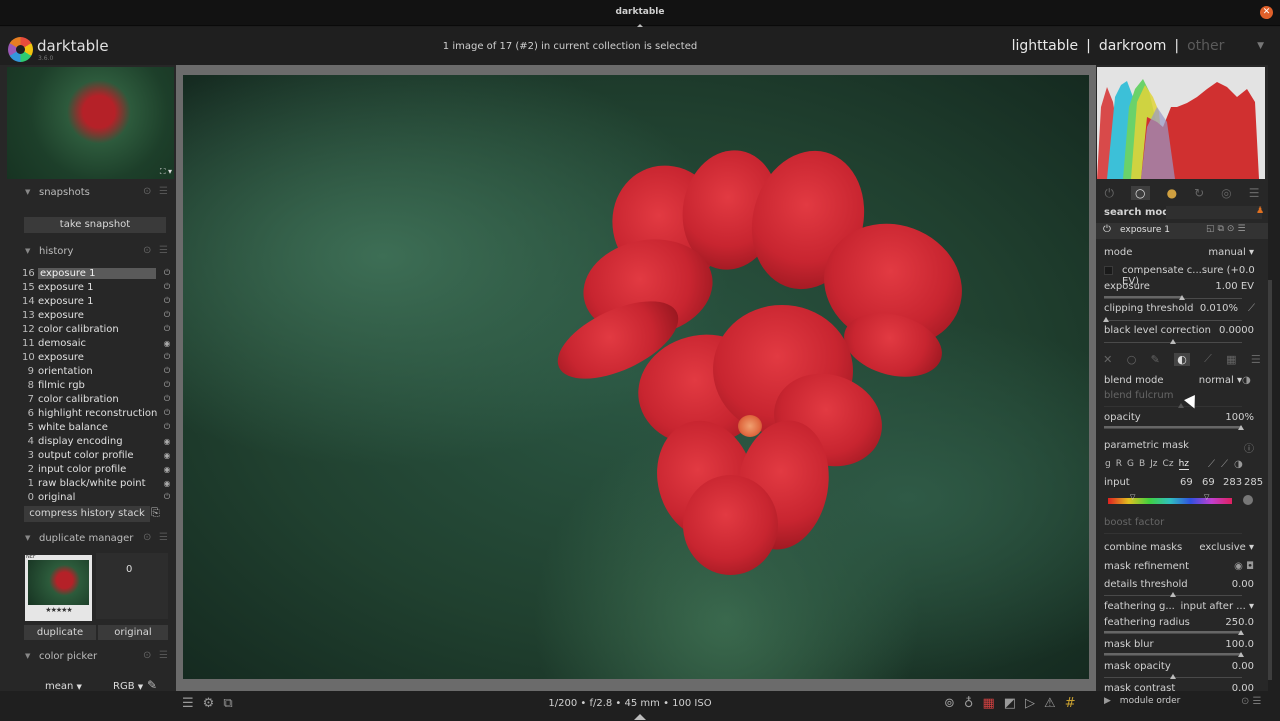 The height and width of the screenshot is (721, 1280). Describe the element at coordinates (1107, 229) in the screenshot. I see `module-power-icon: ⏻` at that location.